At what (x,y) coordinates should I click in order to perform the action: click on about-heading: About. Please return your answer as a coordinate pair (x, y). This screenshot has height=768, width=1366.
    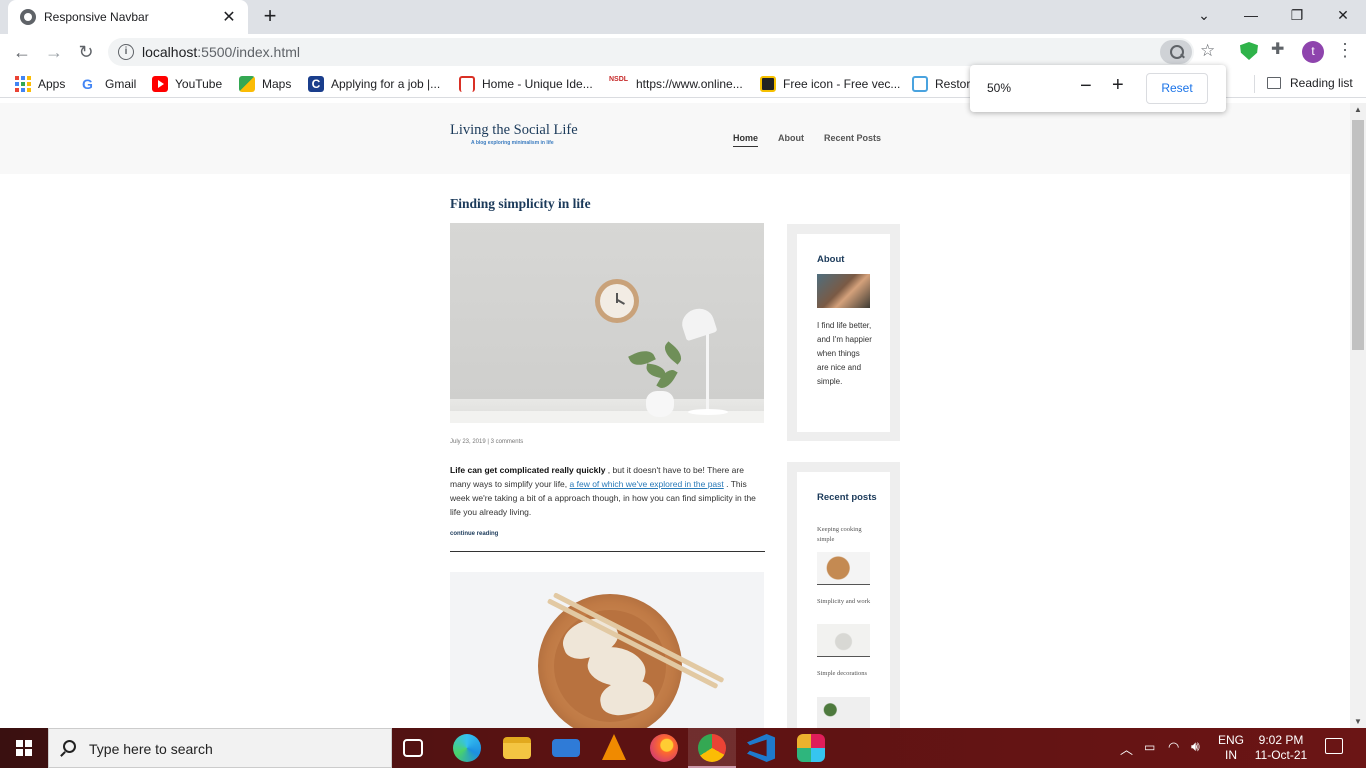
    Looking at the image, I should click on (831, 259).